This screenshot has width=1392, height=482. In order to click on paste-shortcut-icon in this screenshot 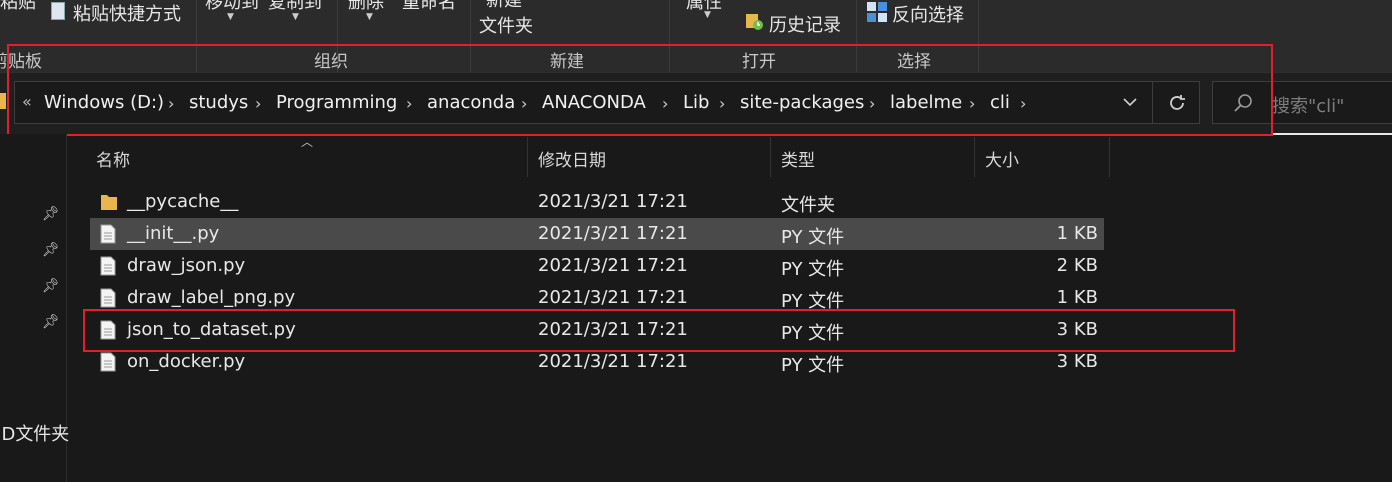, I will do `click(58, 11)`.